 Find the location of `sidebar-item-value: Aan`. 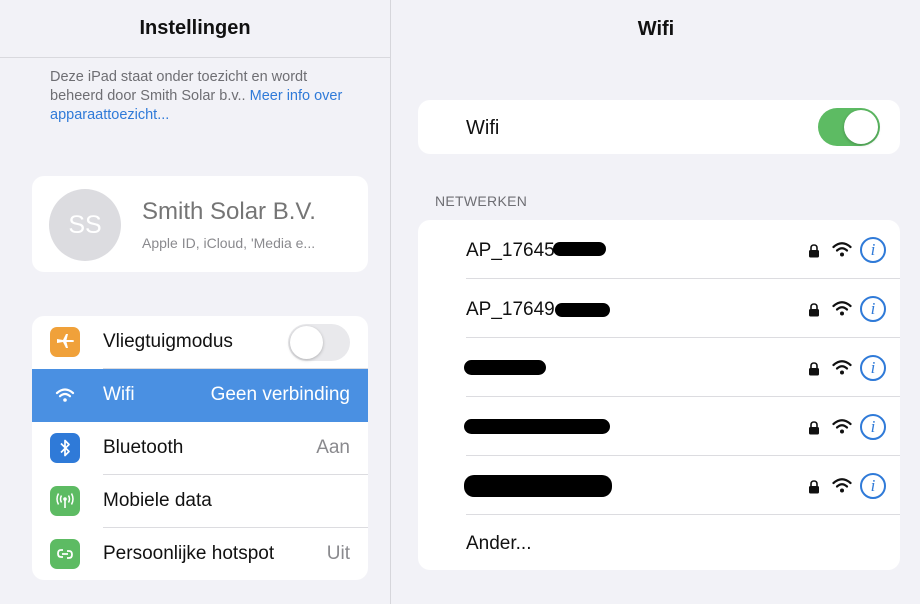

sidebar-item-value: Aan is located at coordinates (333, 447).